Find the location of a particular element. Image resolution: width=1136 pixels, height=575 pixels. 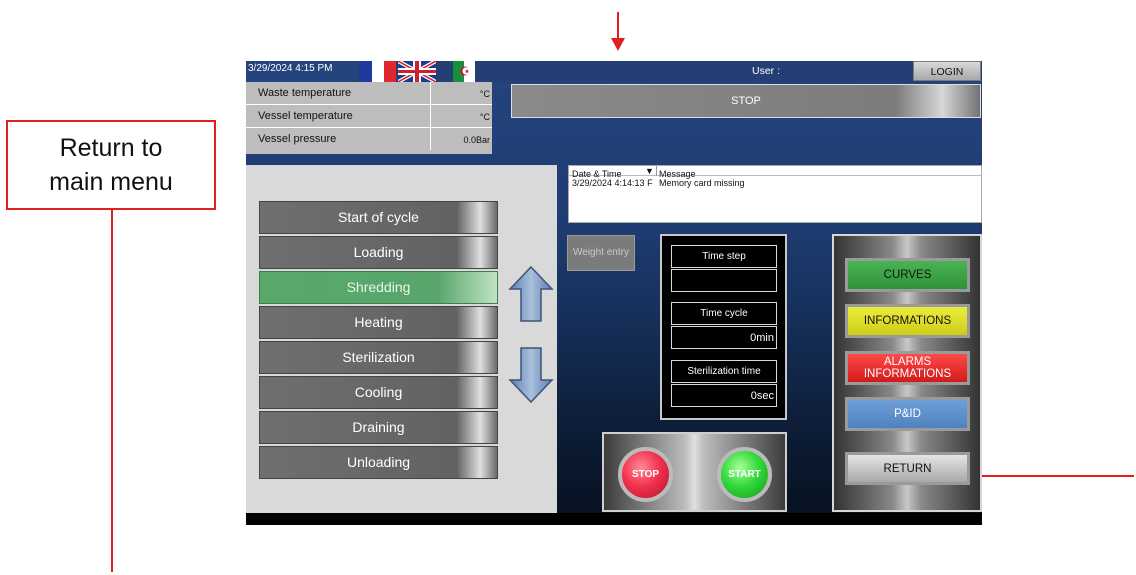

login-button: LOGIN is located at coordinates (947, 71).